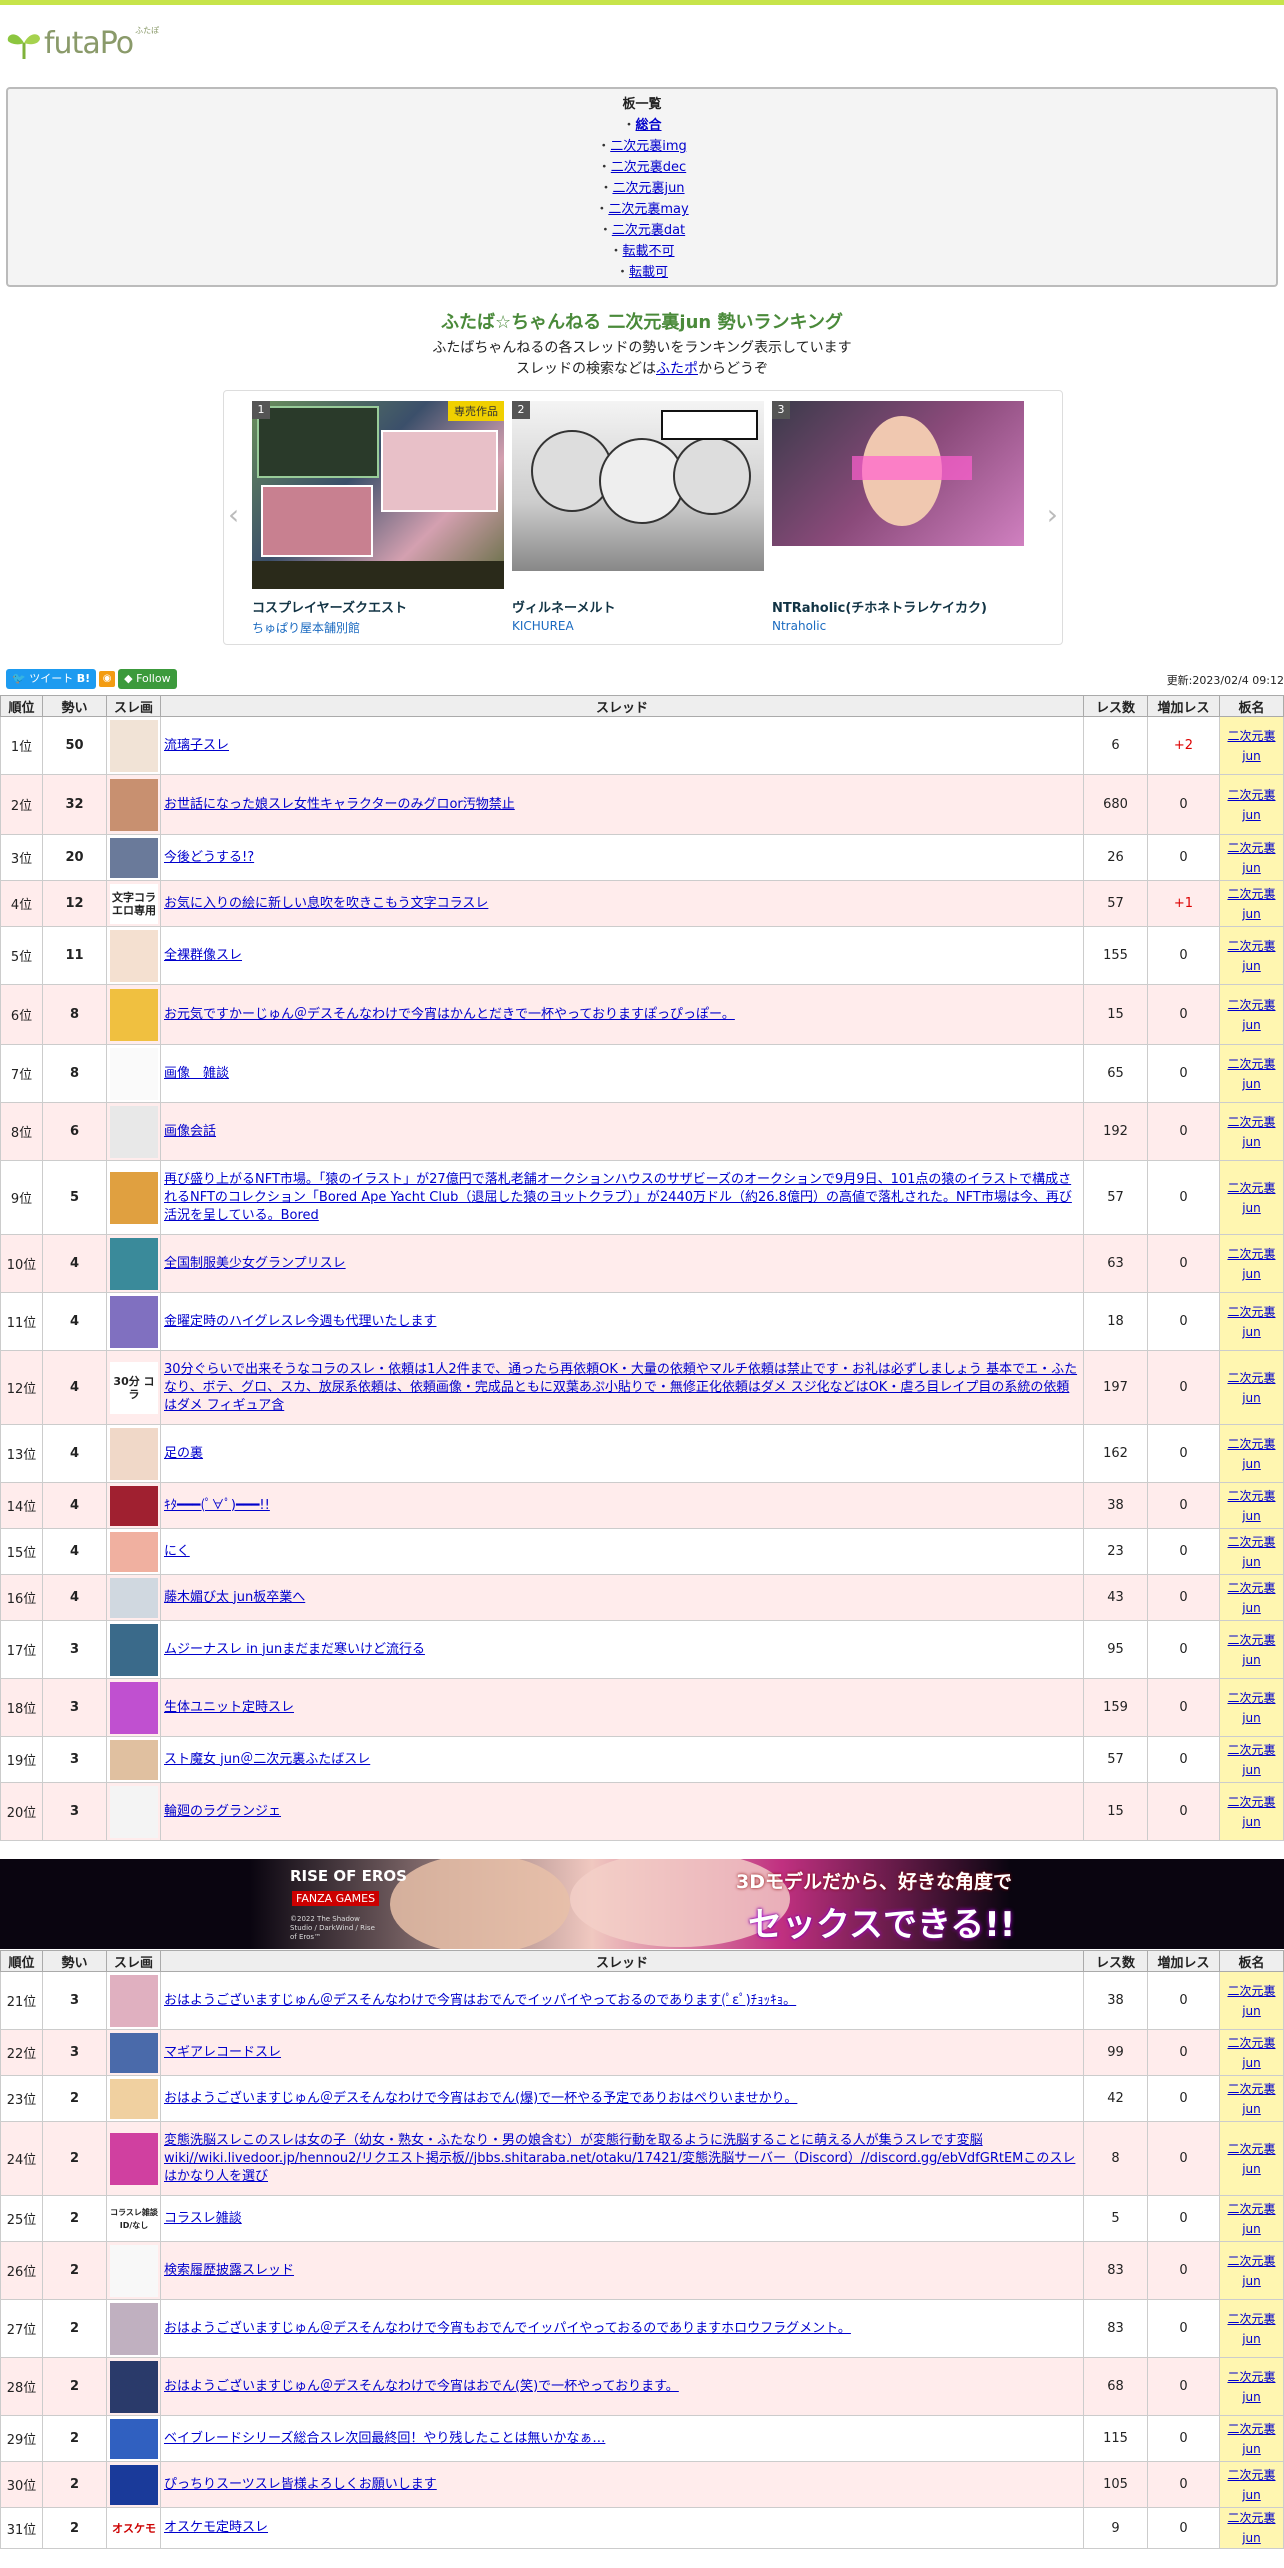  Describe the element at coordinates (133, 2218) in the screenshot. I see `thumbnail-cell: コラスレ雑談 ID/なし` at that location.